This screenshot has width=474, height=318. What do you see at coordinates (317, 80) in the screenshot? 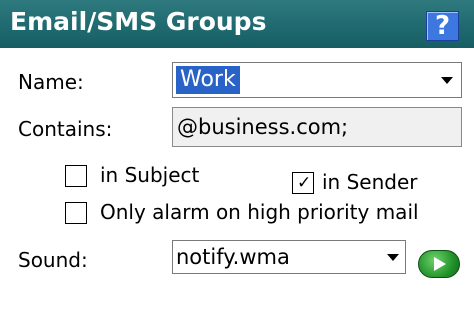
I see `name-dropdown: Work` at bounding box center [317, 80].